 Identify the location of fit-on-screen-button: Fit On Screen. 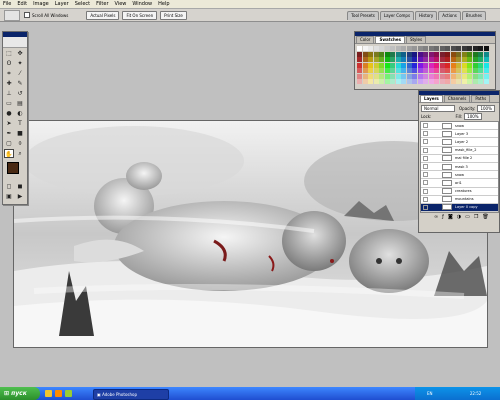
(140, 15).